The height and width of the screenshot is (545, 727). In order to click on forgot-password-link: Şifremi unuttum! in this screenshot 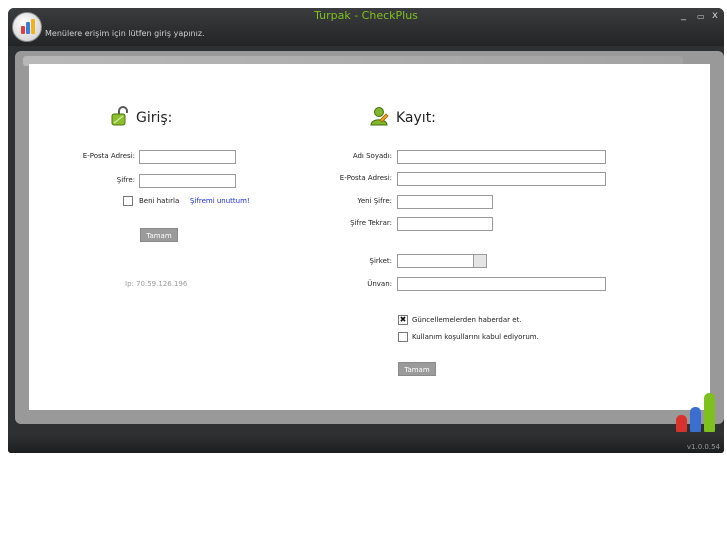, I will do `click(220, 201)`.